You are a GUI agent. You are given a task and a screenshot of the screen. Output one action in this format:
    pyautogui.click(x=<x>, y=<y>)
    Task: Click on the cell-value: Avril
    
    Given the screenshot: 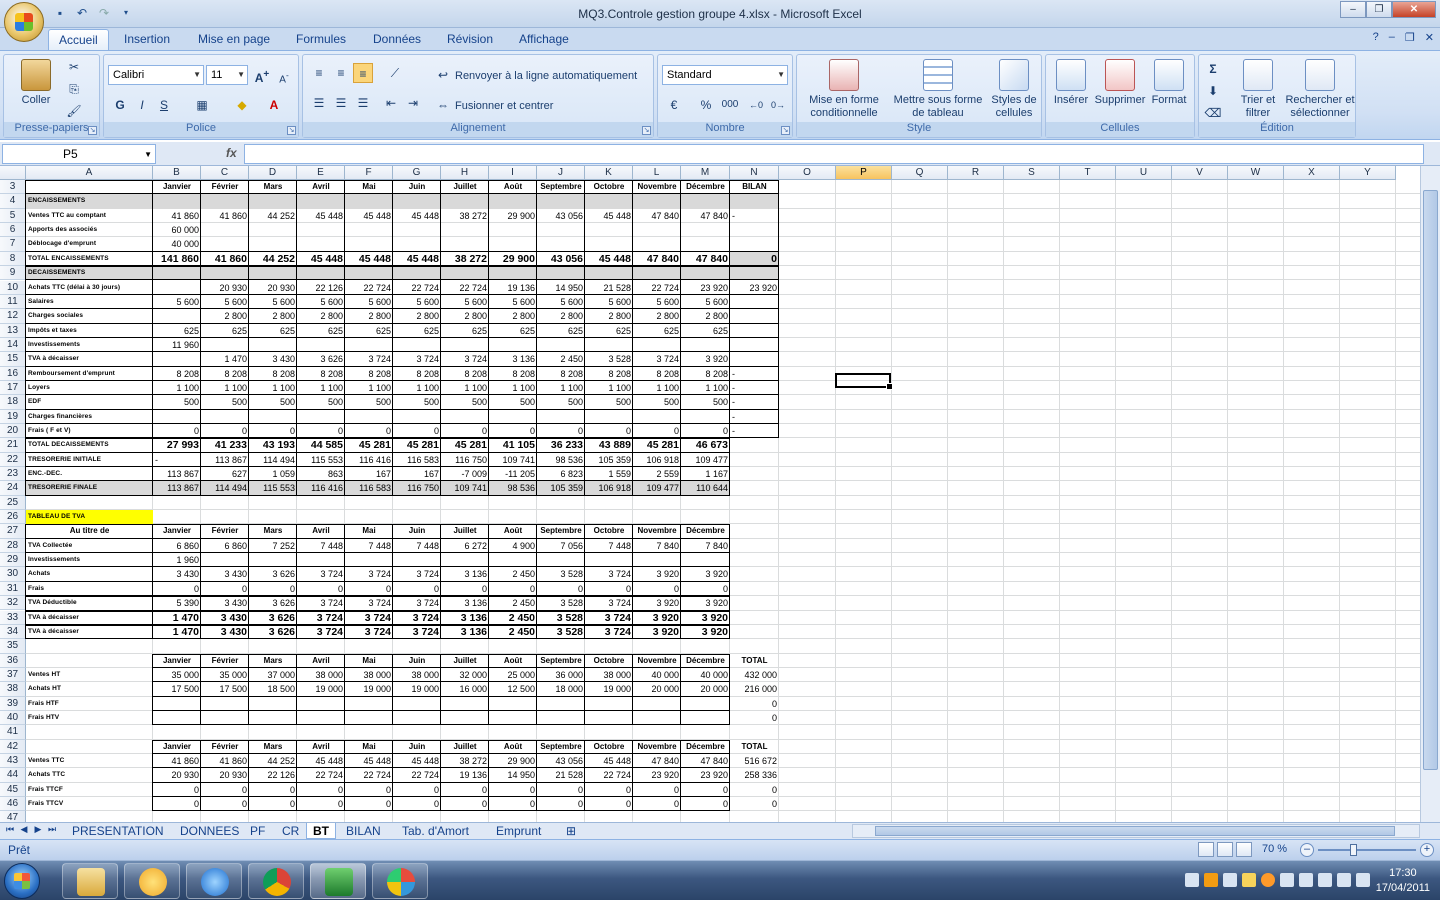 What is the action you would take?
    pyautogui.click(x=321, y=747)
    